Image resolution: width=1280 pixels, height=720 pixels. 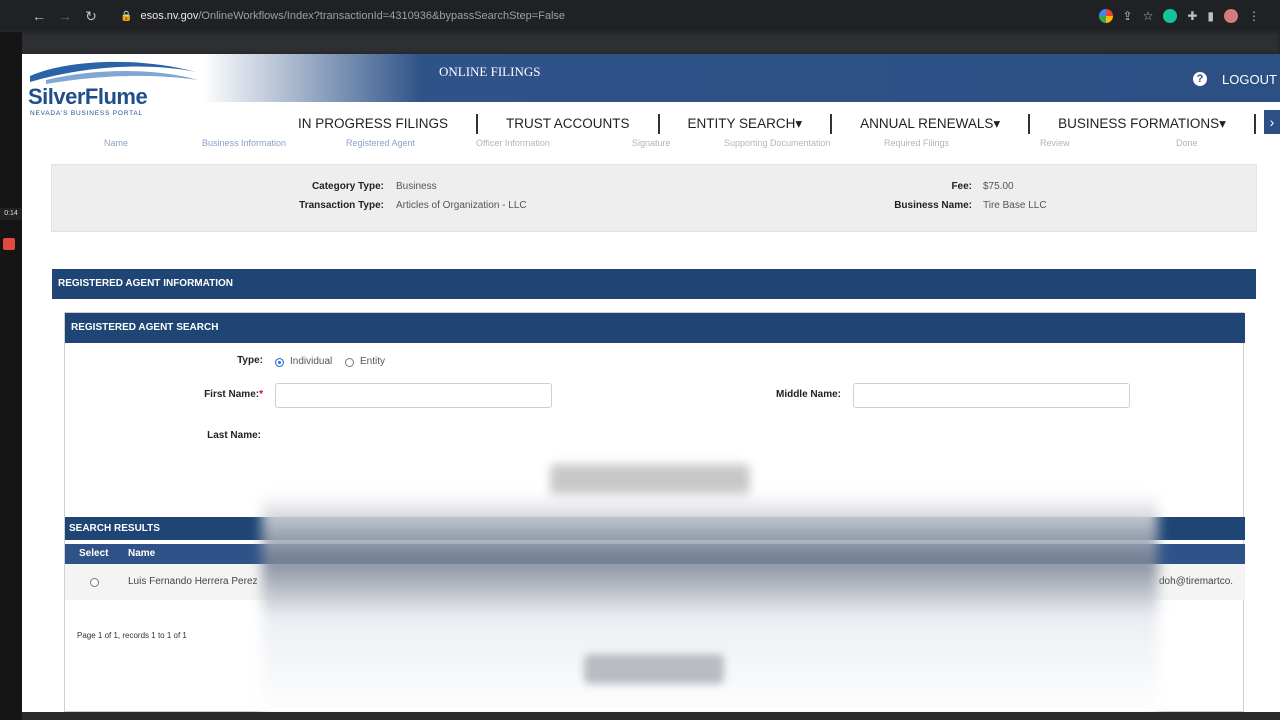 I want to click on blurred-continue-button, so click(x=654, y=669).